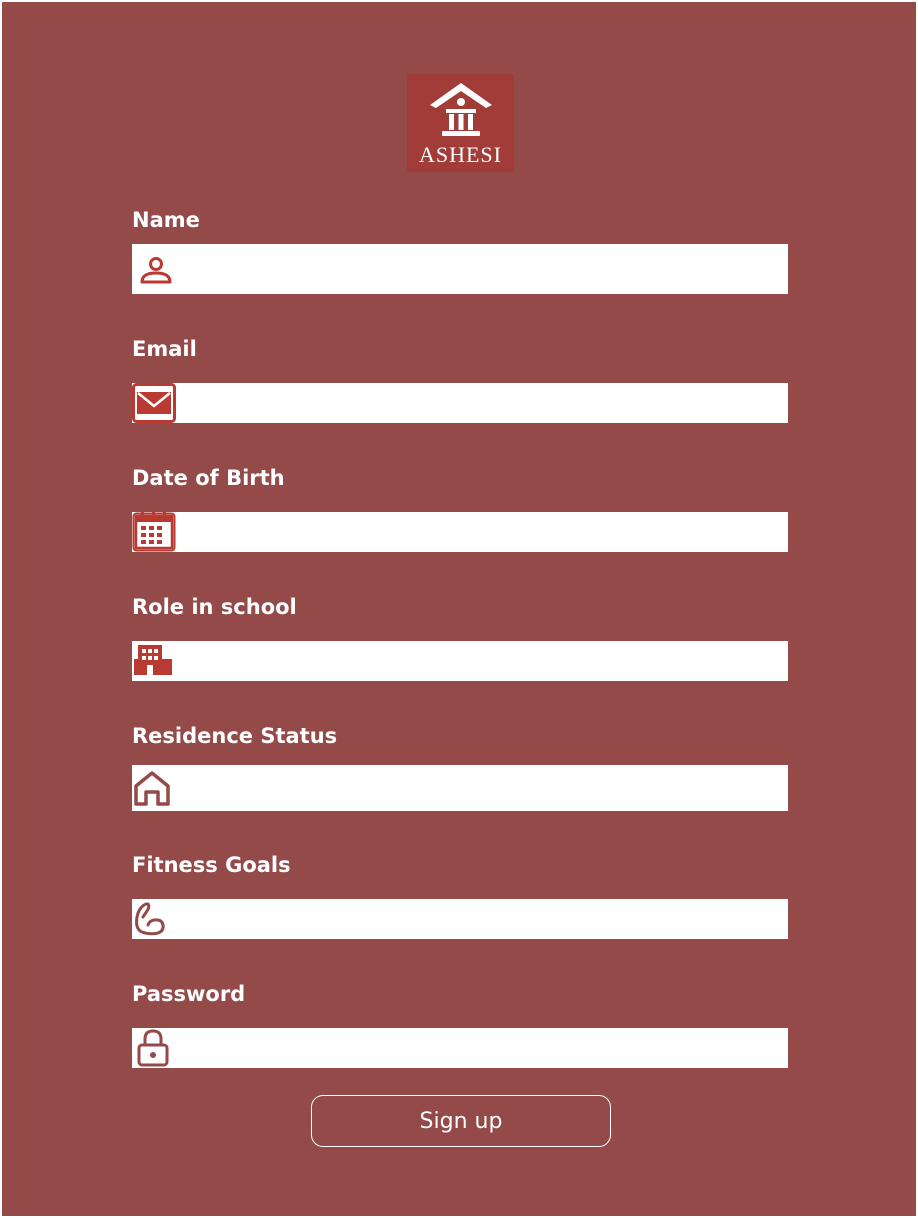  What do you see at coordinates (482, 269) in the screenshot?
I see `name-input` at bounding box center [482, 269].